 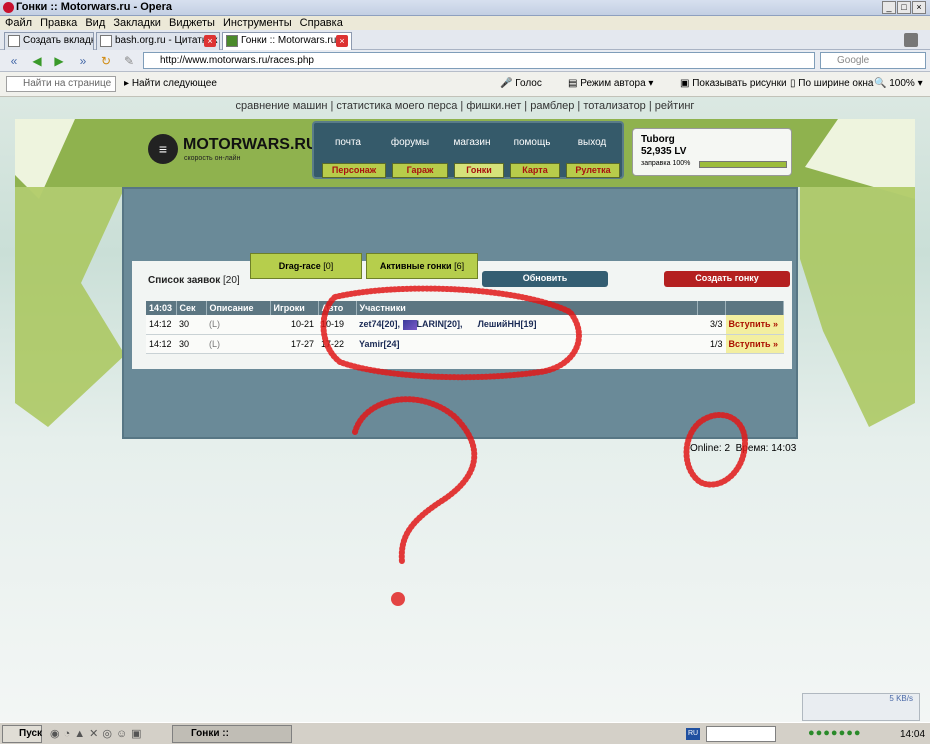 What do you see at coordinates (192, 23) in the screenshot?
I see `menu-widgets: Виджеты` at bounding box center [192, 23].